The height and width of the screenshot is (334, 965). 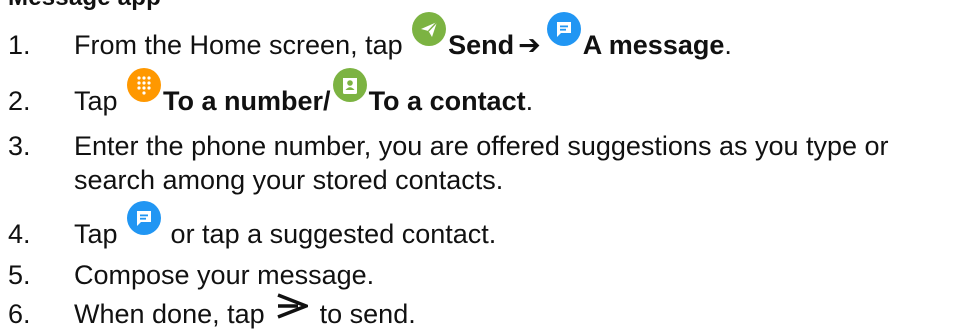 What do you see at coordinates (447, 101) in the screenshot?
I see `contact-label: To a contact` at bounding box center [447, 101].